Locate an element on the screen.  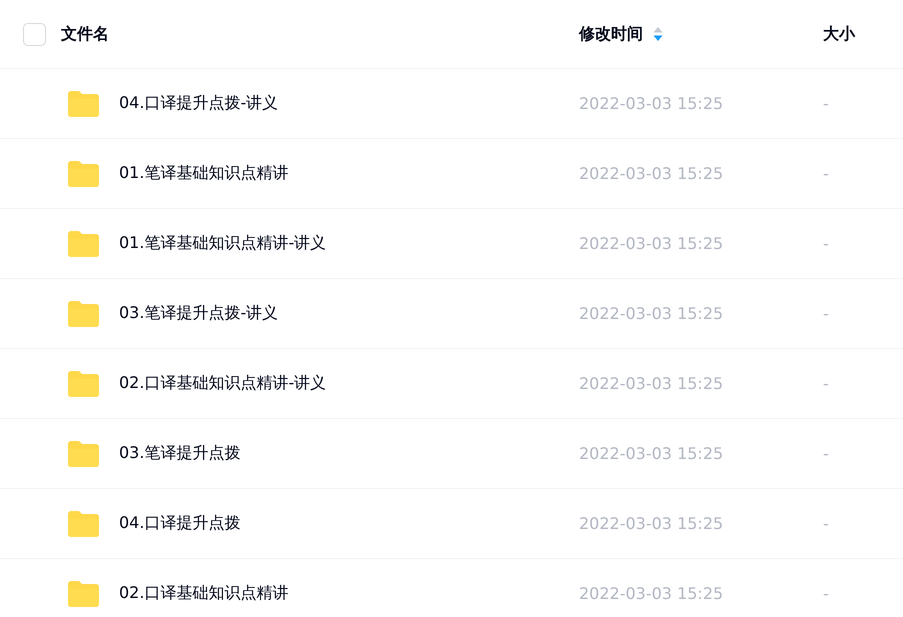
file-name: 01.笔译基础知识点精讲-讲义 is located at coordinates (222, 243).